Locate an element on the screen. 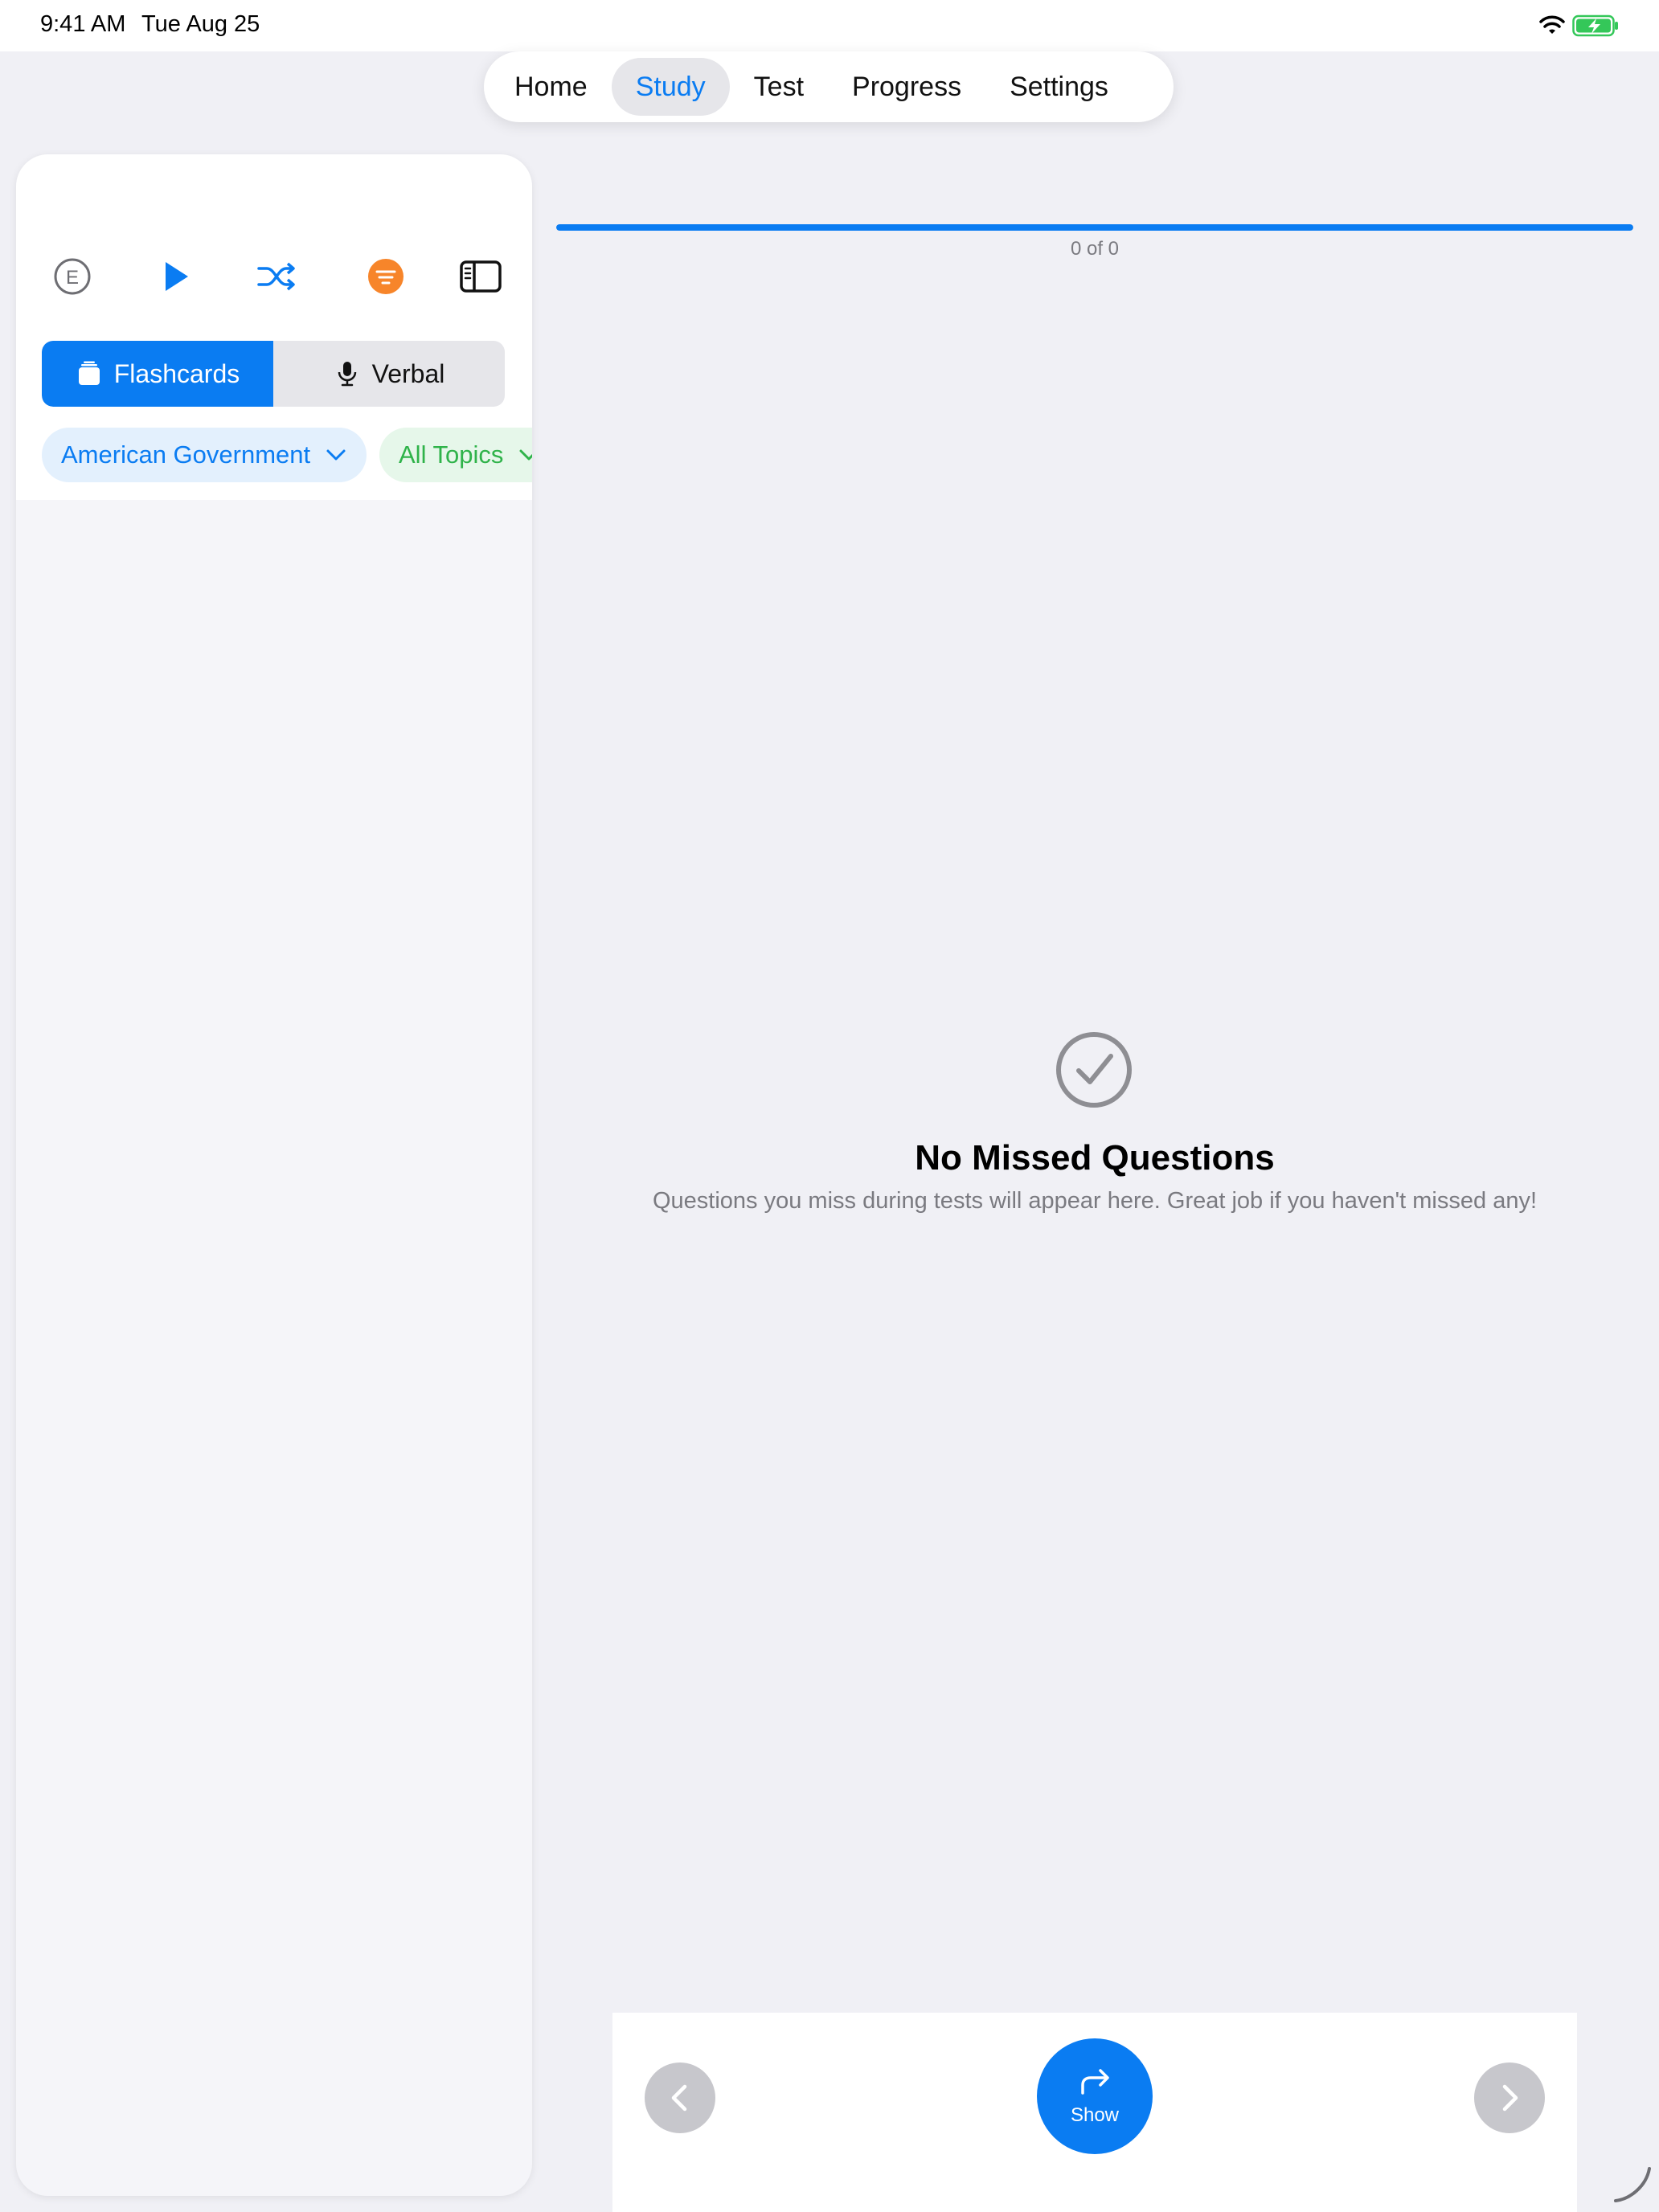  progress-label: 0 of 0 is located at coordinates (1095, 249).